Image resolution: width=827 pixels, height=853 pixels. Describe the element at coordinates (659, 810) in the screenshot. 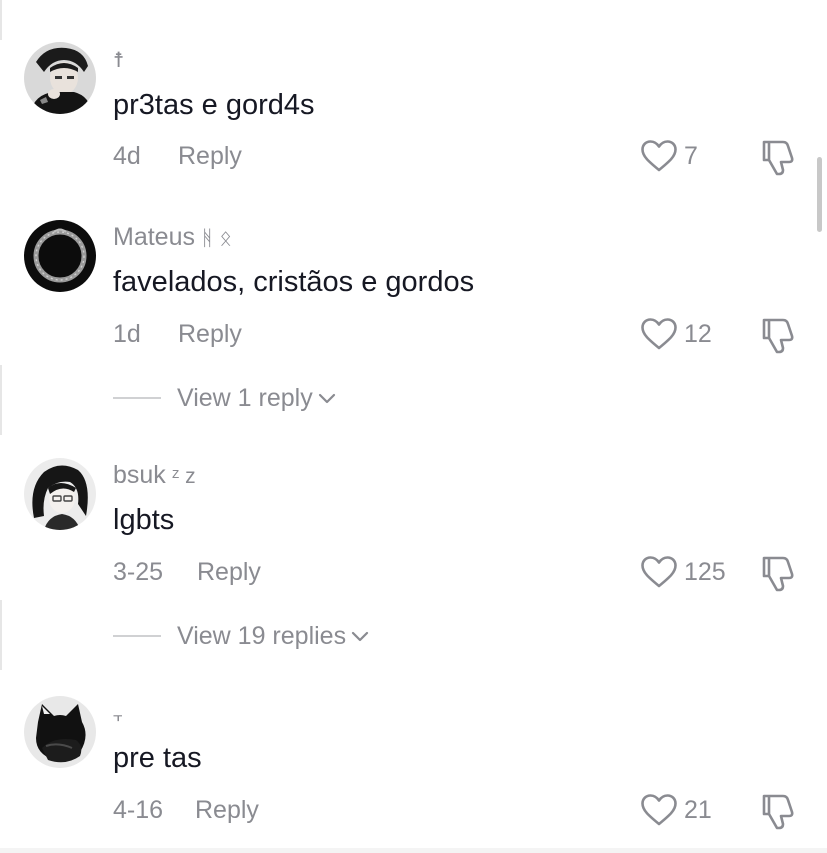

I see `heart-icon` at that location.